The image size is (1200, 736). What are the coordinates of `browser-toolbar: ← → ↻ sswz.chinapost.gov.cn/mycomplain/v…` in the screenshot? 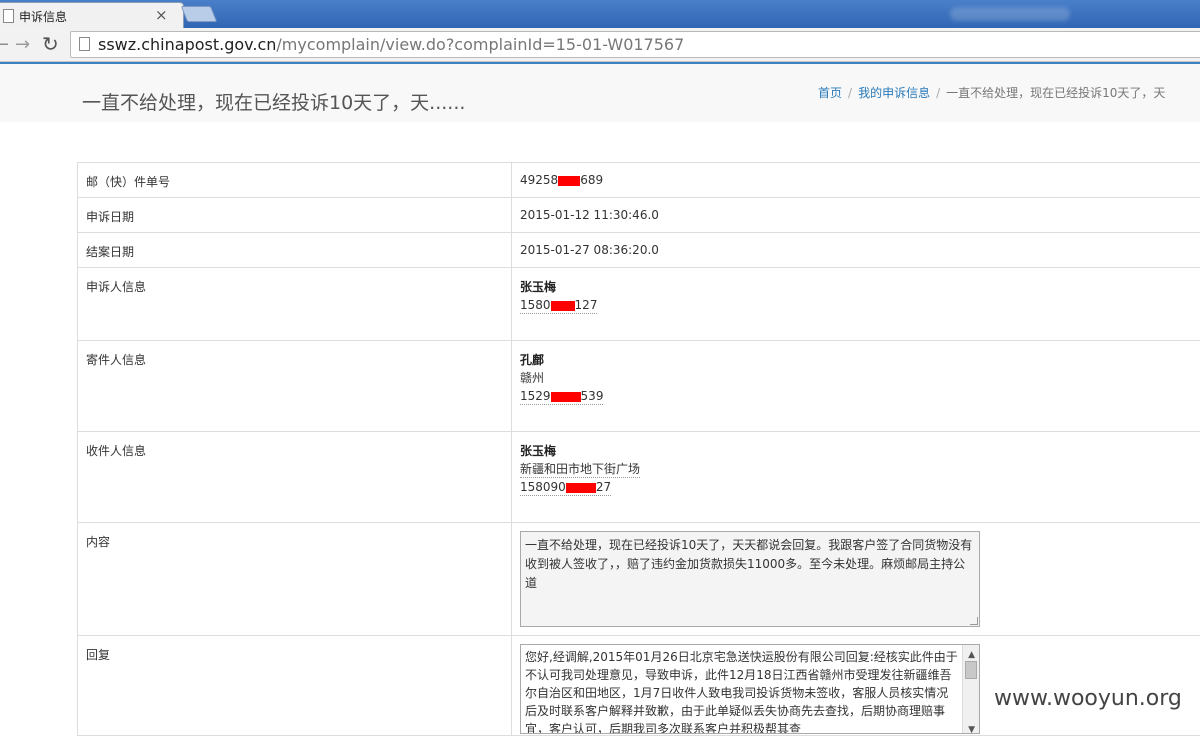 It's located at (600, 45).